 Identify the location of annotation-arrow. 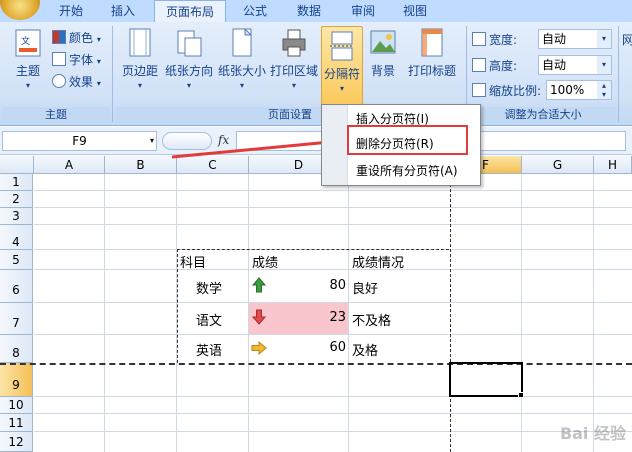
(258, 146).